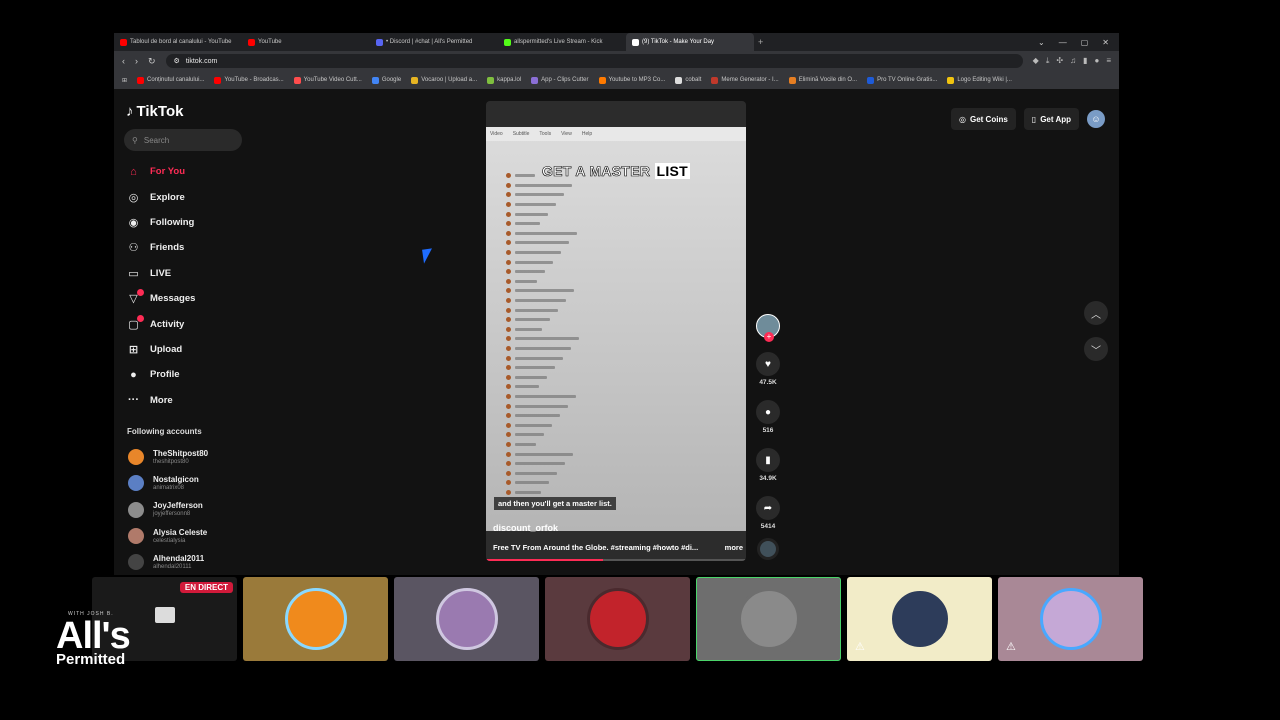 The width and height of the screenshot is (1280, 720). What do you see at coordinates (496, 134) in the screenshot?
I see `video-app-menu-item: Video` at bounding box center [496, 134].